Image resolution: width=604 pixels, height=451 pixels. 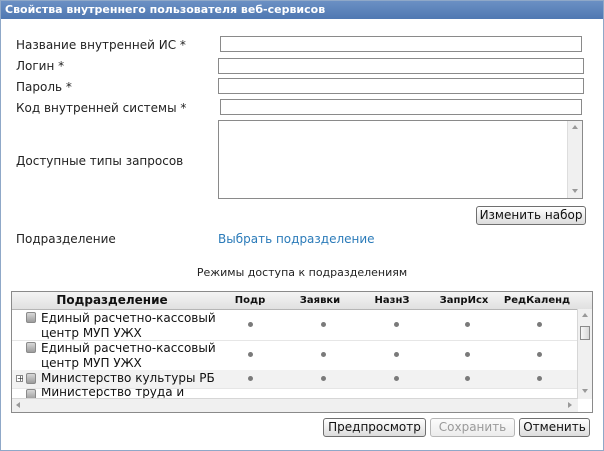 What do you see at coordinates (20, 379) in the screenshot?
I see `plus-expander-icon: +` at bounding box center [20, 379].